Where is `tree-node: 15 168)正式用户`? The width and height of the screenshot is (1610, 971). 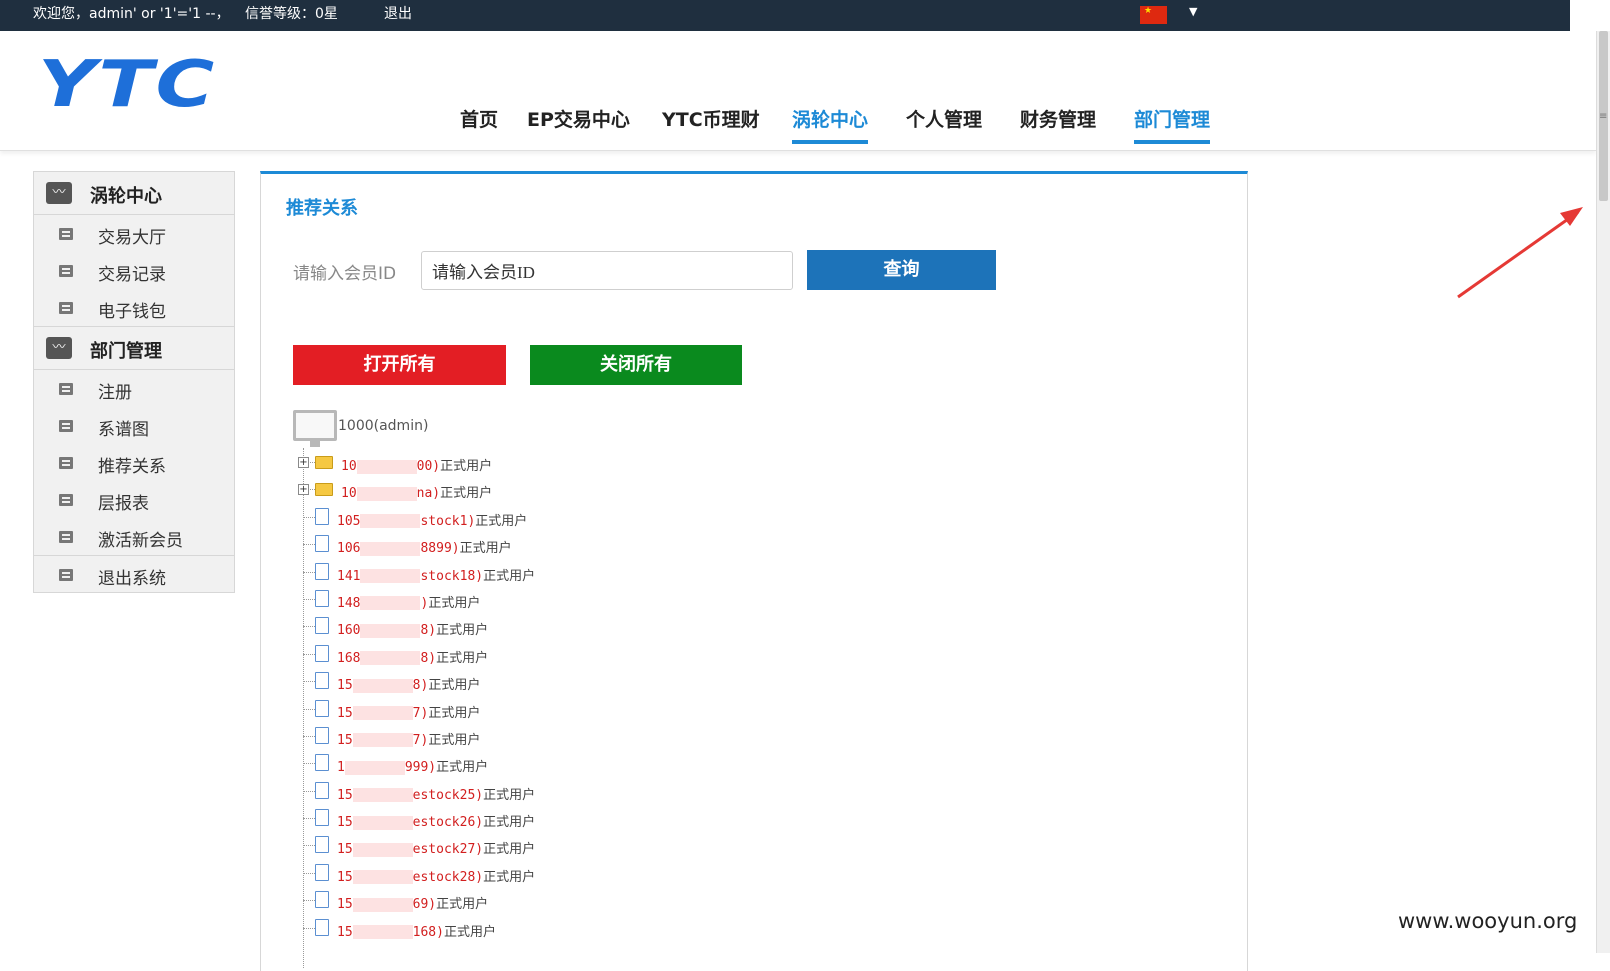 tree-node: 15 168)正式用户 is located at coordinates (543, 927).